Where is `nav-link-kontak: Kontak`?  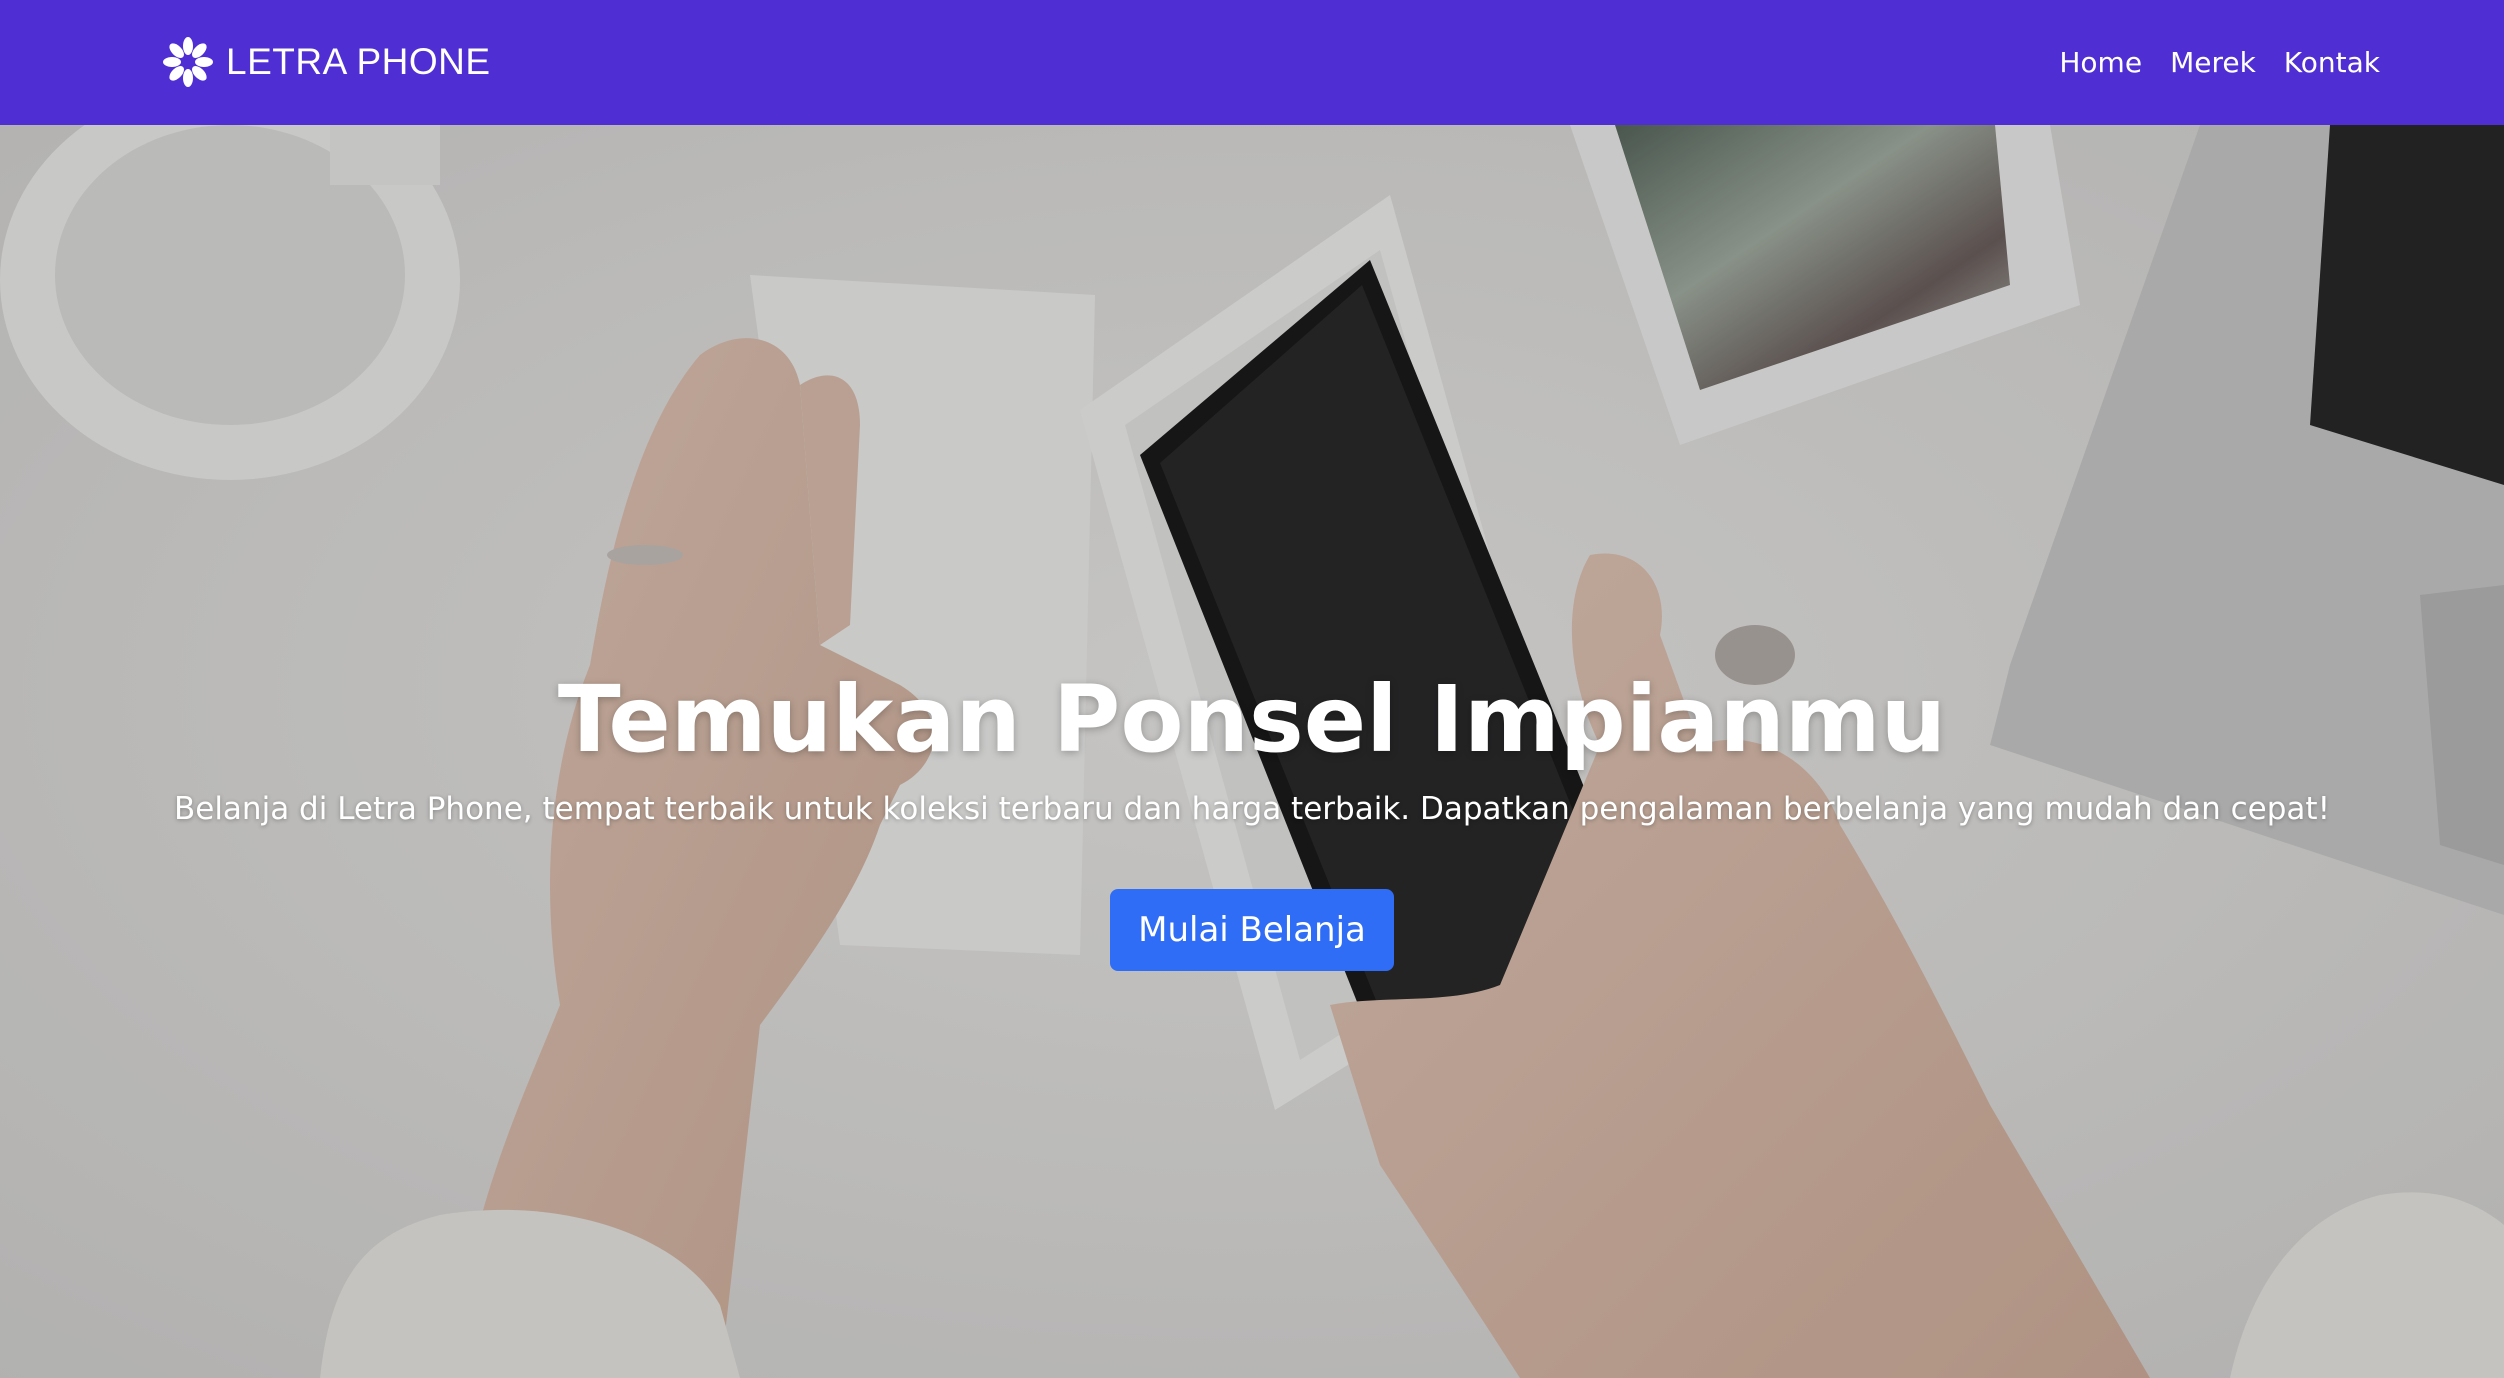 nav-link-kontak: Kontak is located at coordinates (2332, 62).